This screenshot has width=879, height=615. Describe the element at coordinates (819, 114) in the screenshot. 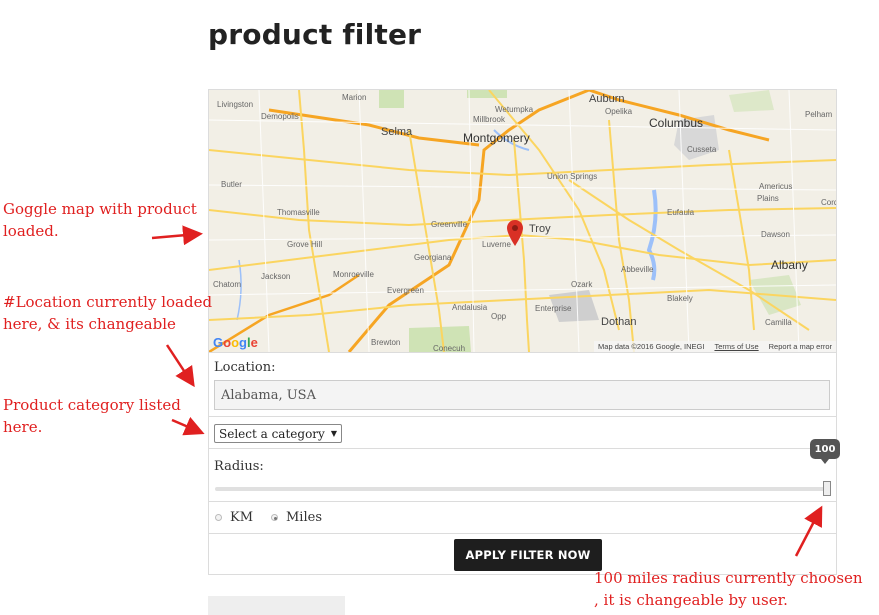

I see `map-city-label: Pelham` at that location.